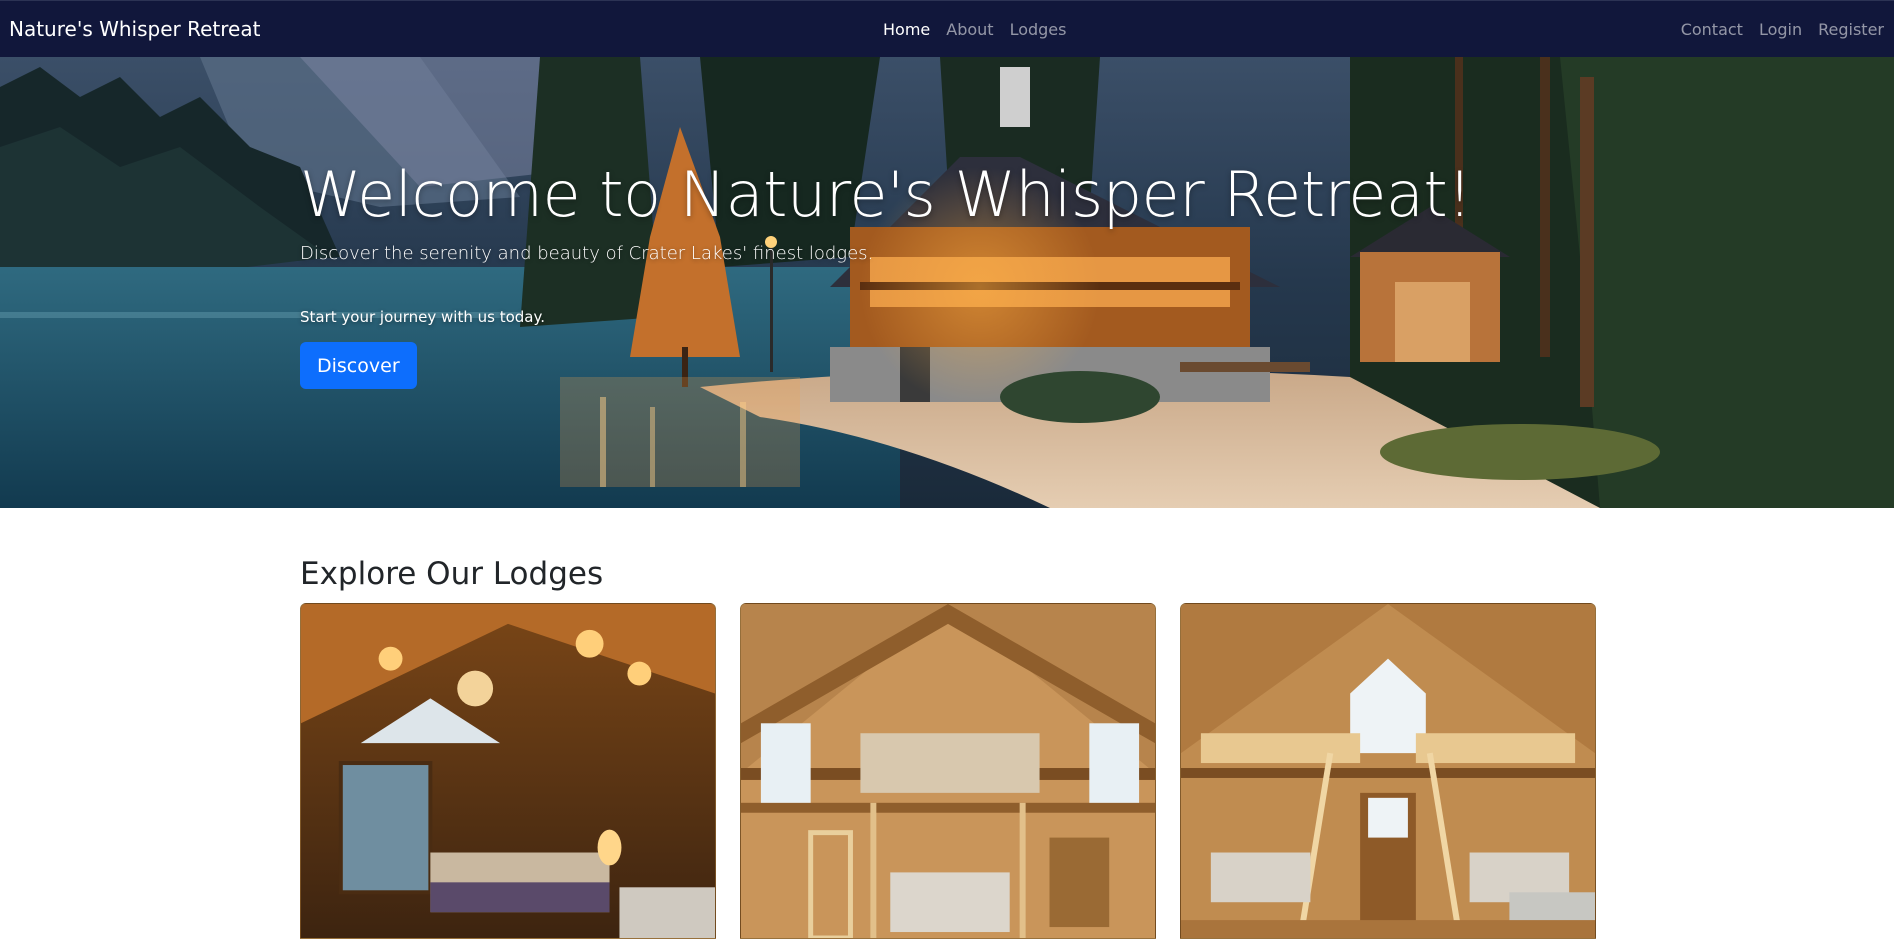 The height and width of the screenshot is (939, 1894). What do you see at coordinates (906, 29) in the screenshot?
I see `nav-home-link: Home` at bounding box center [906, 29].